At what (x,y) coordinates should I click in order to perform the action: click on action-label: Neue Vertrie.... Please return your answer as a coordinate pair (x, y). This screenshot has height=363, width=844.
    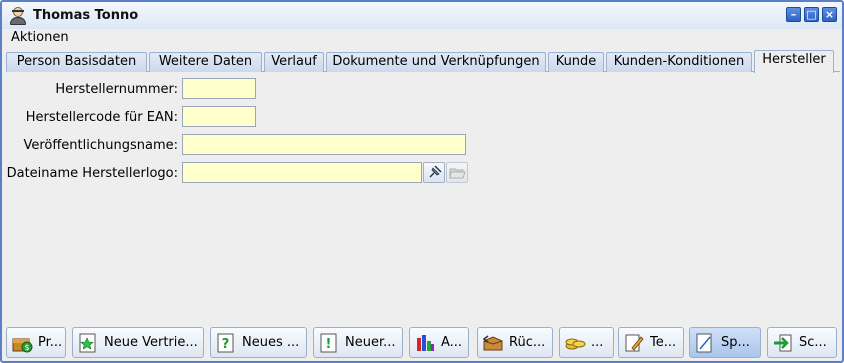
    Looking at the image, I should click on (151, 342).